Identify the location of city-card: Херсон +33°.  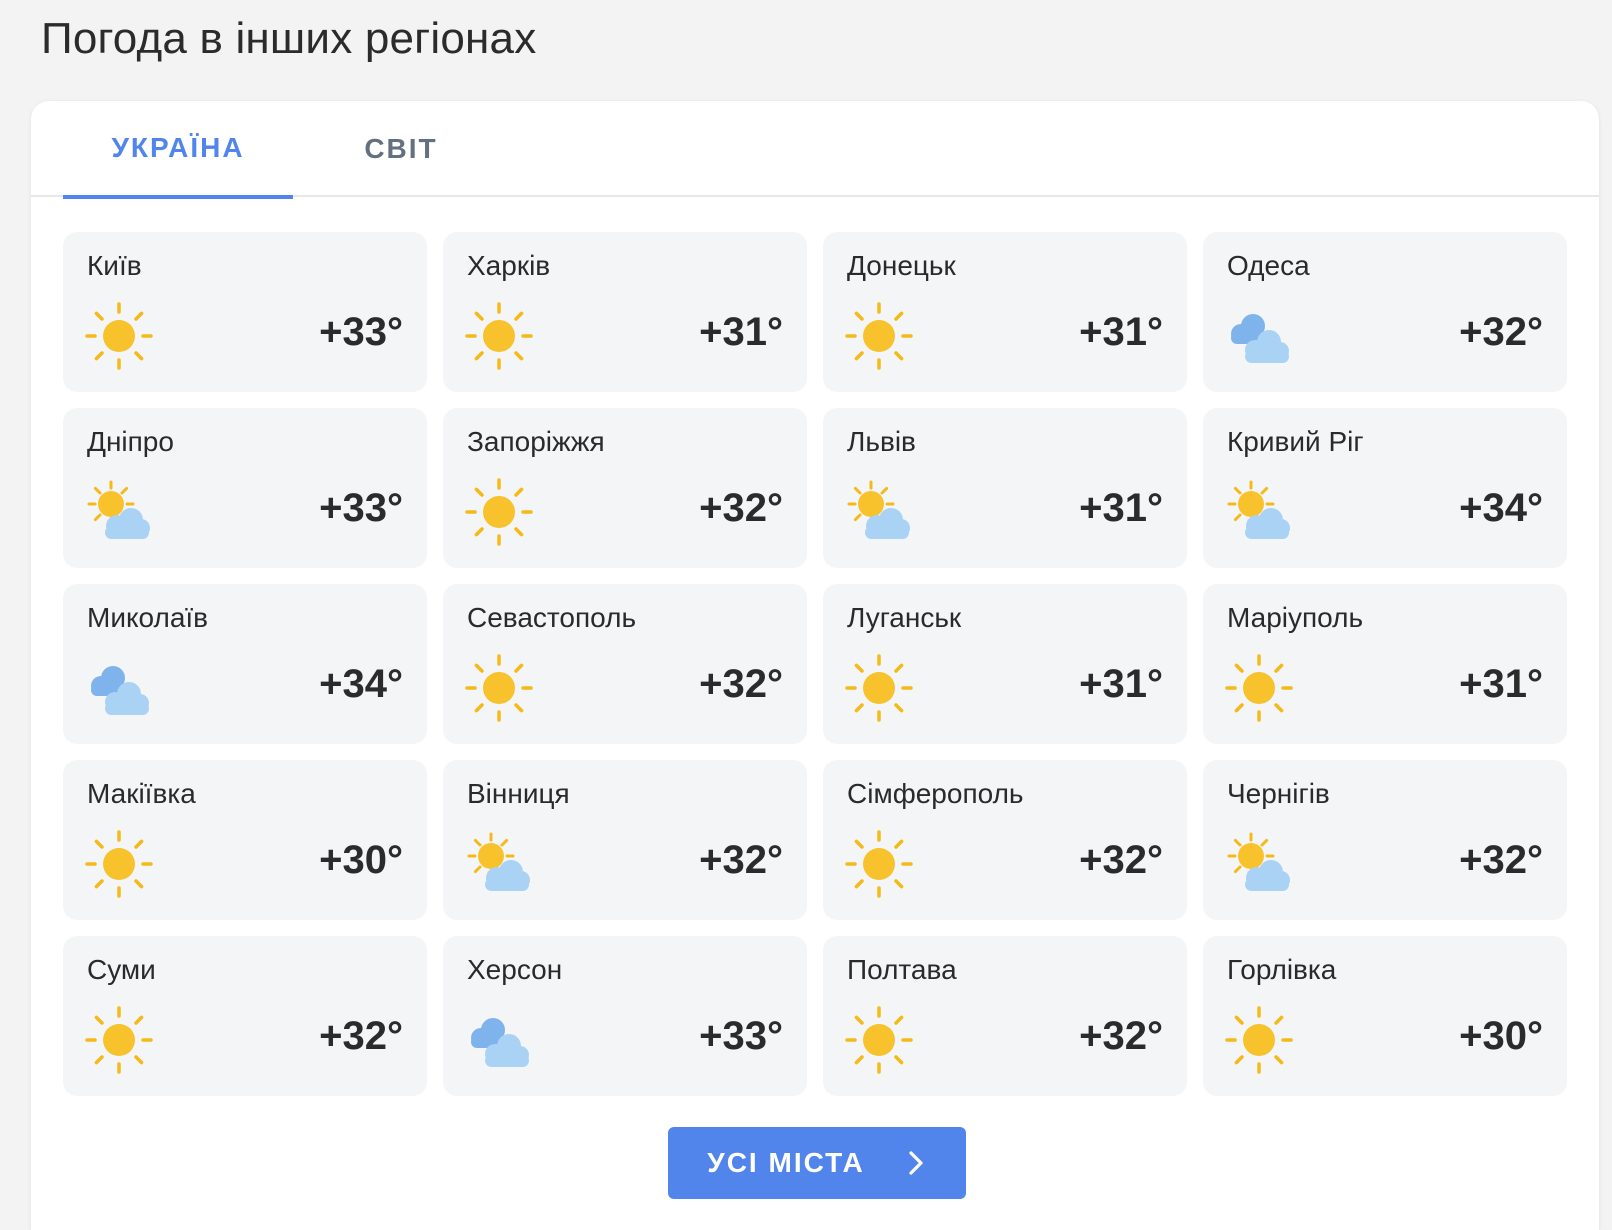
(625, 1016).